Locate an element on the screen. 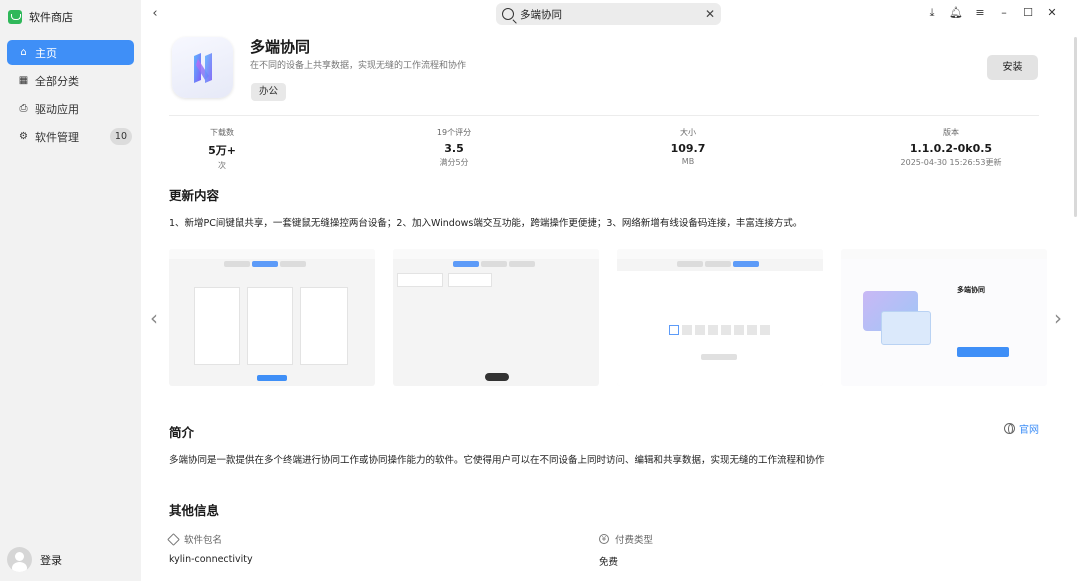  globe-icon is located at coordinates (1009, 428).